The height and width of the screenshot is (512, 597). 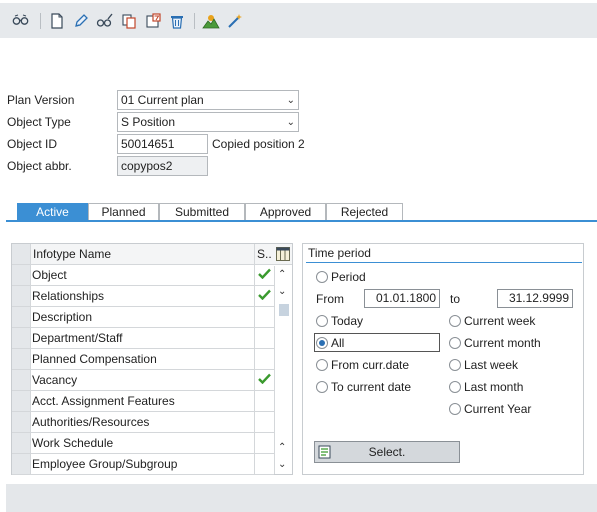 What do you see at coordinates (282, 274) in the screenshot?
I see `scroll-up-icon: ⌃` at bounding box center [282, 274].